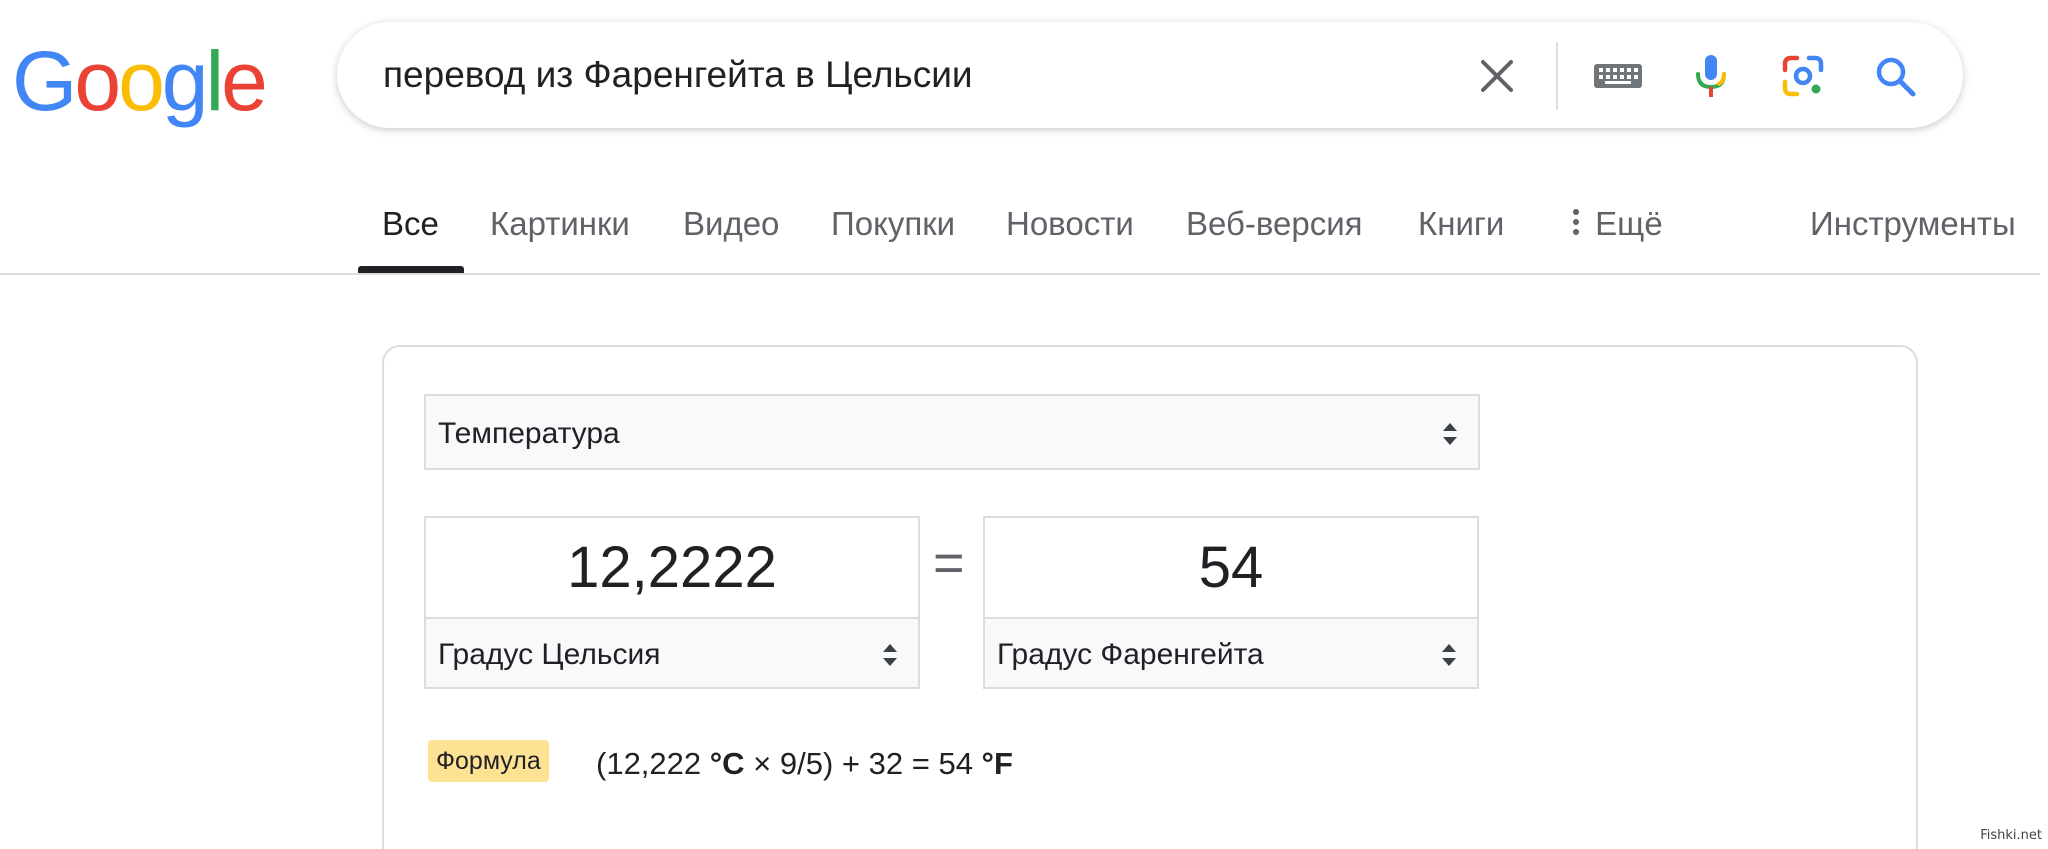 Image resolution: width=2048 pixels, height=849 pixels. Describe the element at coordinates (653, 763) in the screenshot. I see `formula-part: (12,222` at that location.